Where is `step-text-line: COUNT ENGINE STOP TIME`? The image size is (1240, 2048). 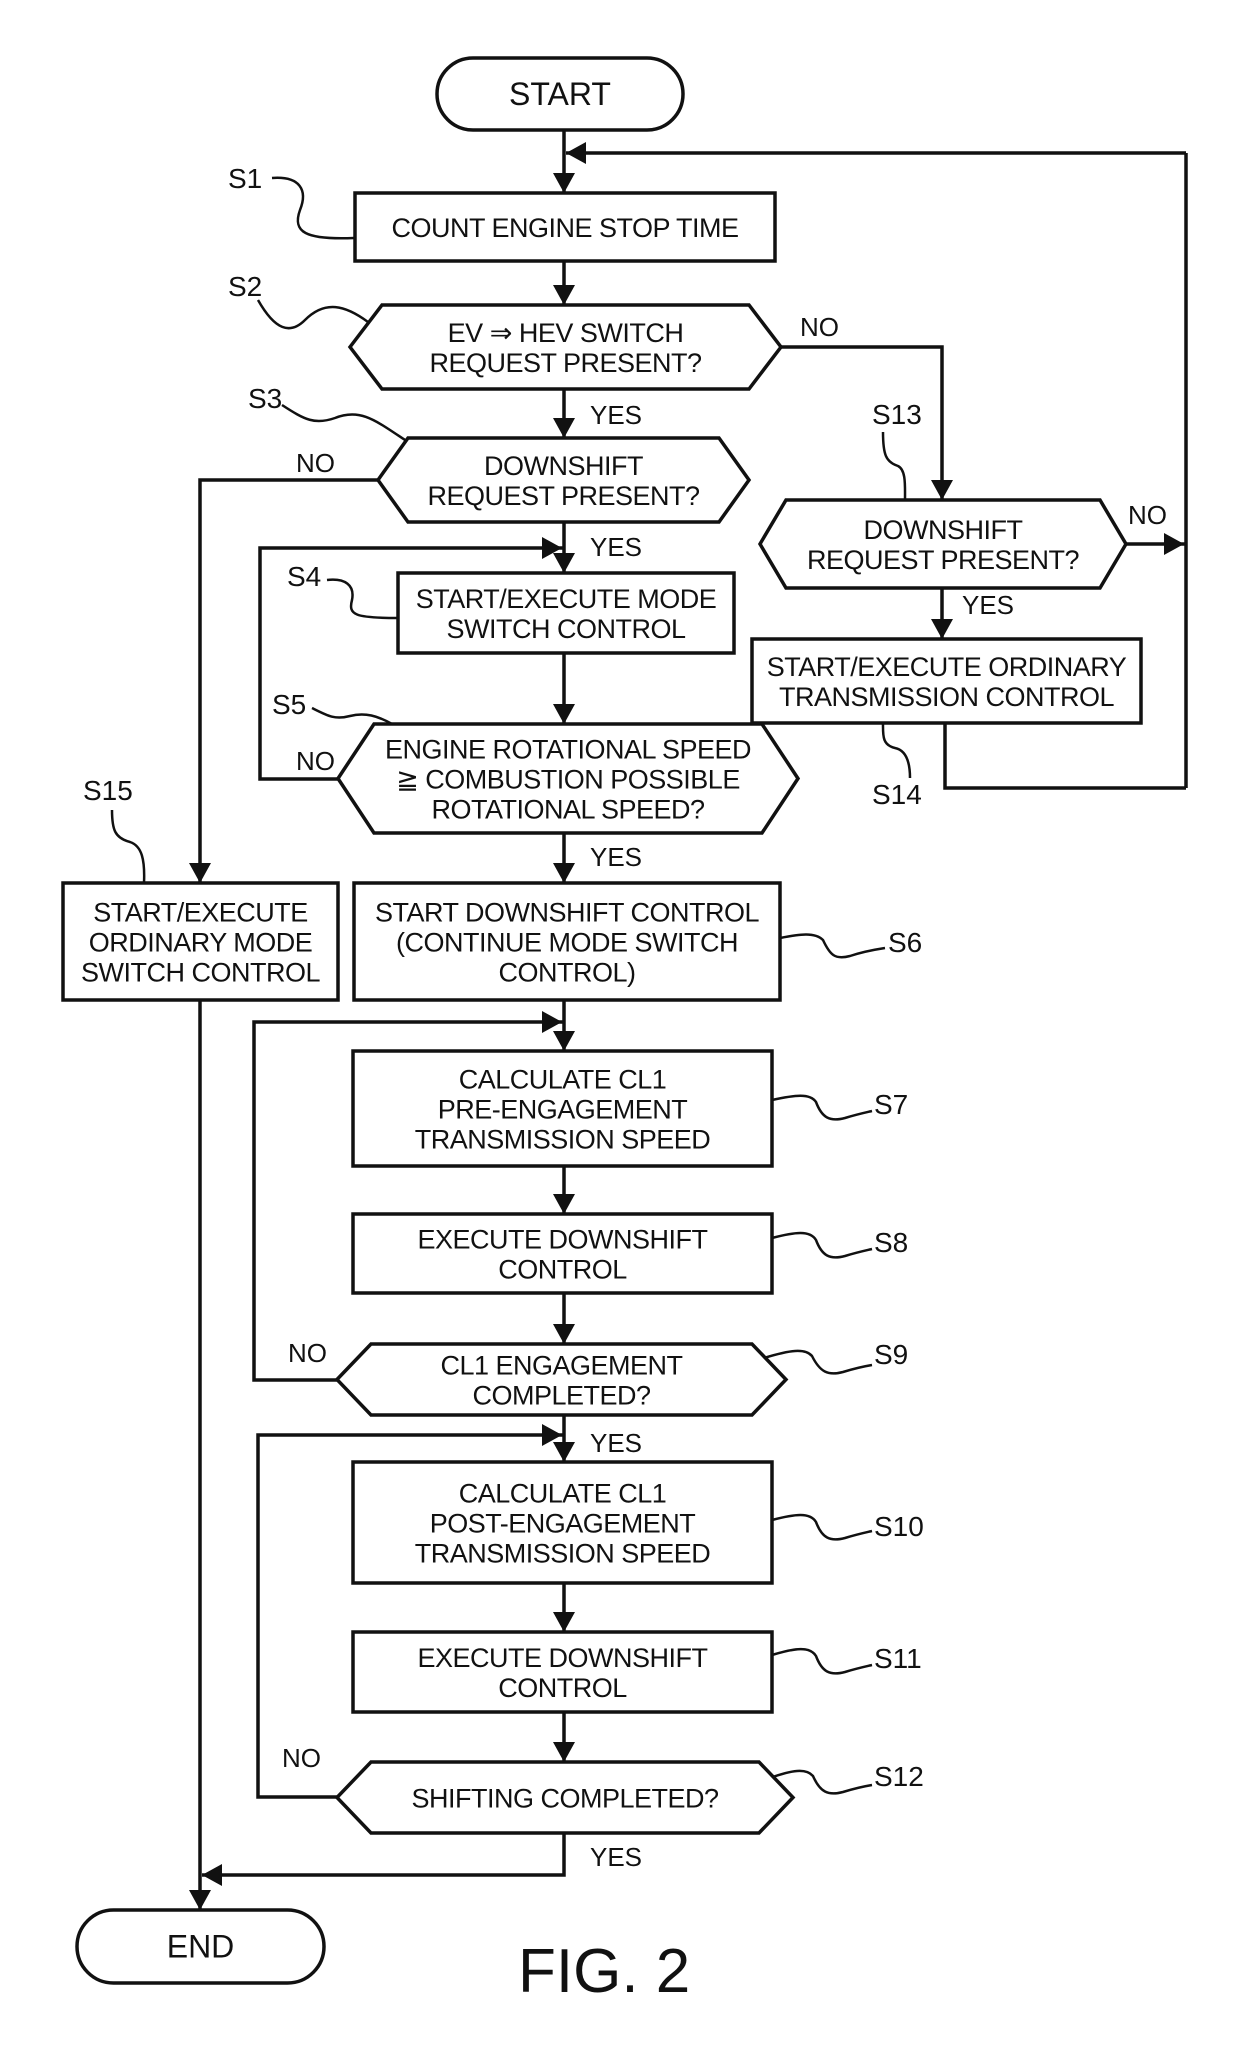
step-text-line: COUNT ENGINE STOP TIME is located at coordinates (564, 228).